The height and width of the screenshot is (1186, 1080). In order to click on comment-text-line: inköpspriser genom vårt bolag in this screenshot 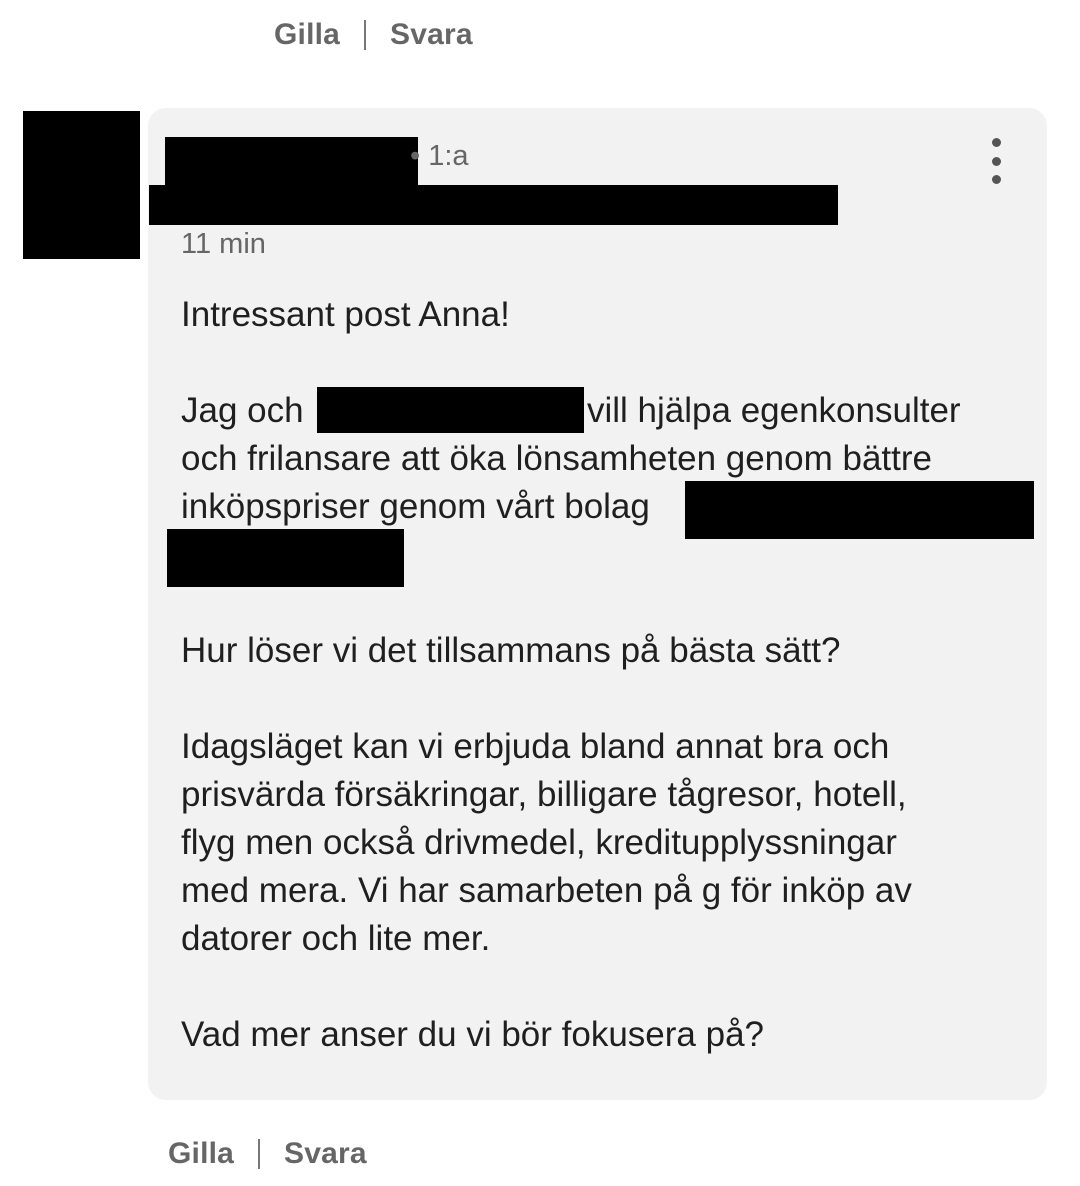, I will do `click(415, 506)`.